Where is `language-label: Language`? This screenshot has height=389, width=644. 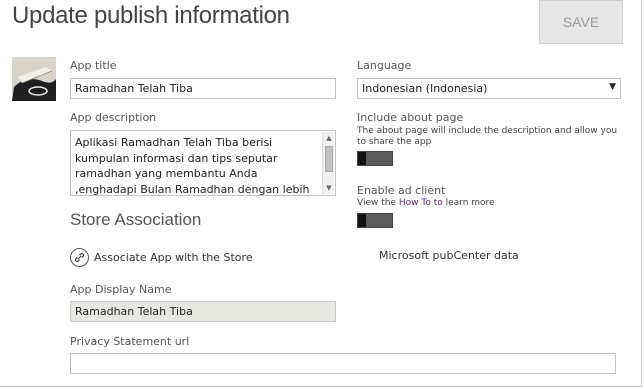 language-label: Language is located at coordinates (384, 65).